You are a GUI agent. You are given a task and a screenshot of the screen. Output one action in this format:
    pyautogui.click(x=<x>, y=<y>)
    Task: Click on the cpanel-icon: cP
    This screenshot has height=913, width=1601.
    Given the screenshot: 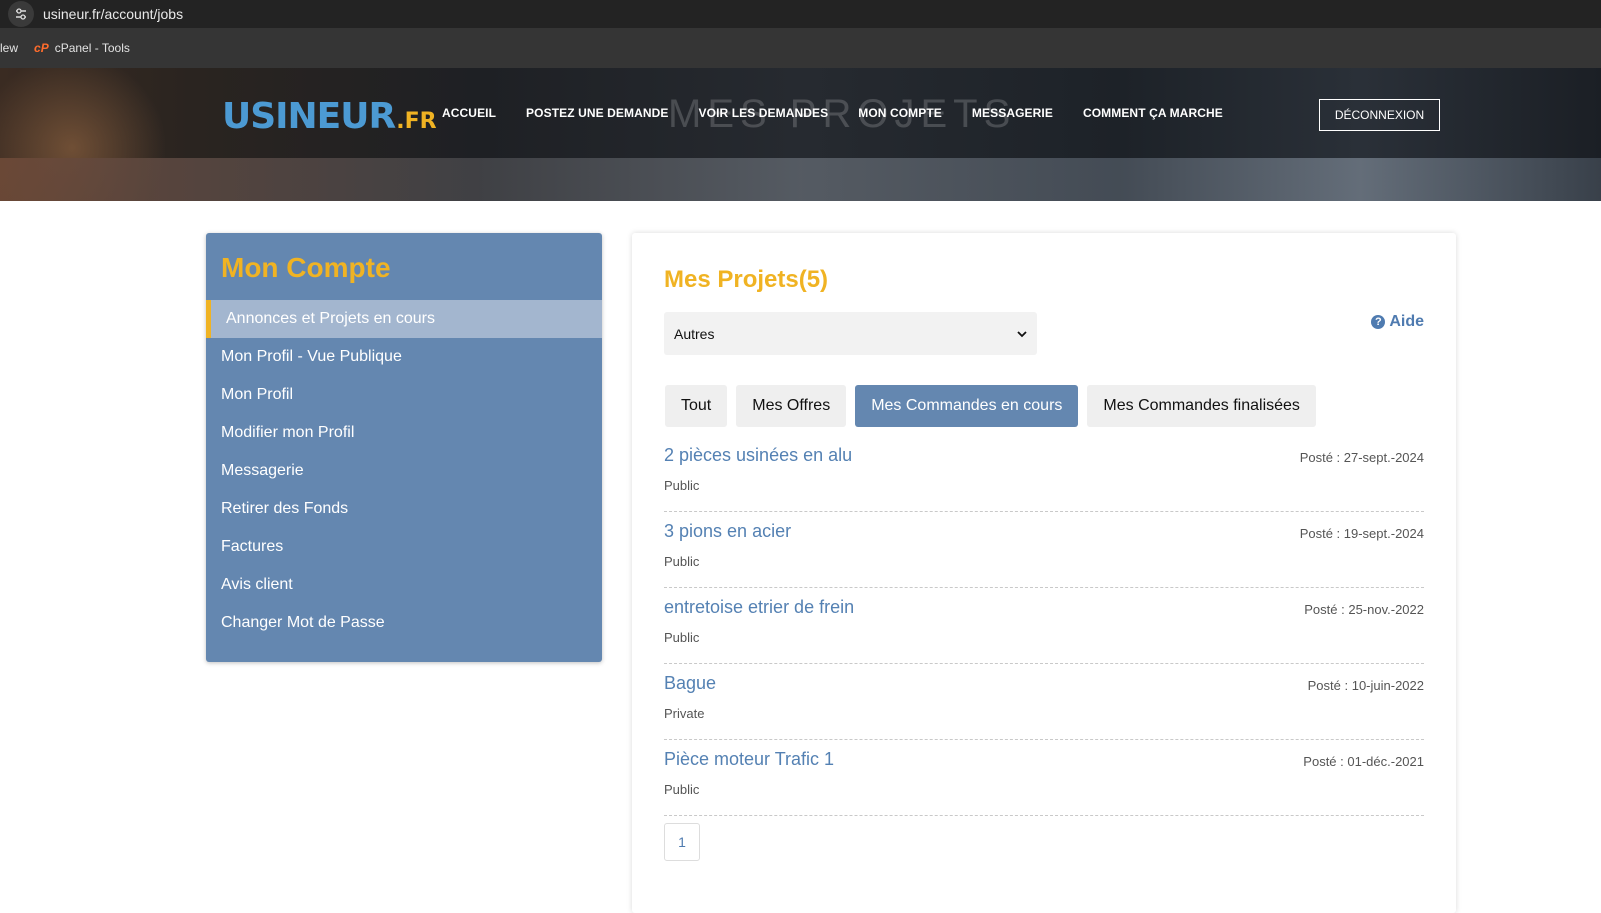 What is the action you would take?
    pyautogui.click(x=41, y=48)
    